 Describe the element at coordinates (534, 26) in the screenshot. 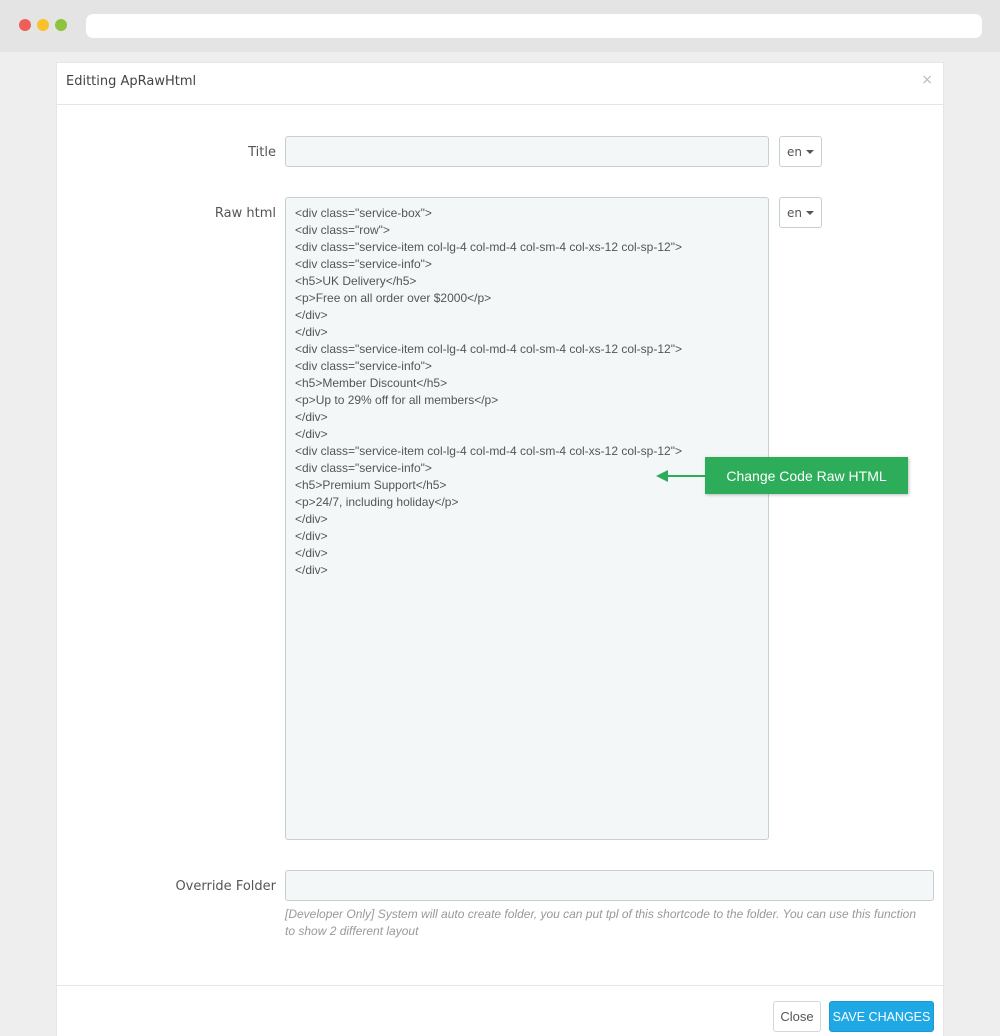

I see `address-bar` at that location.